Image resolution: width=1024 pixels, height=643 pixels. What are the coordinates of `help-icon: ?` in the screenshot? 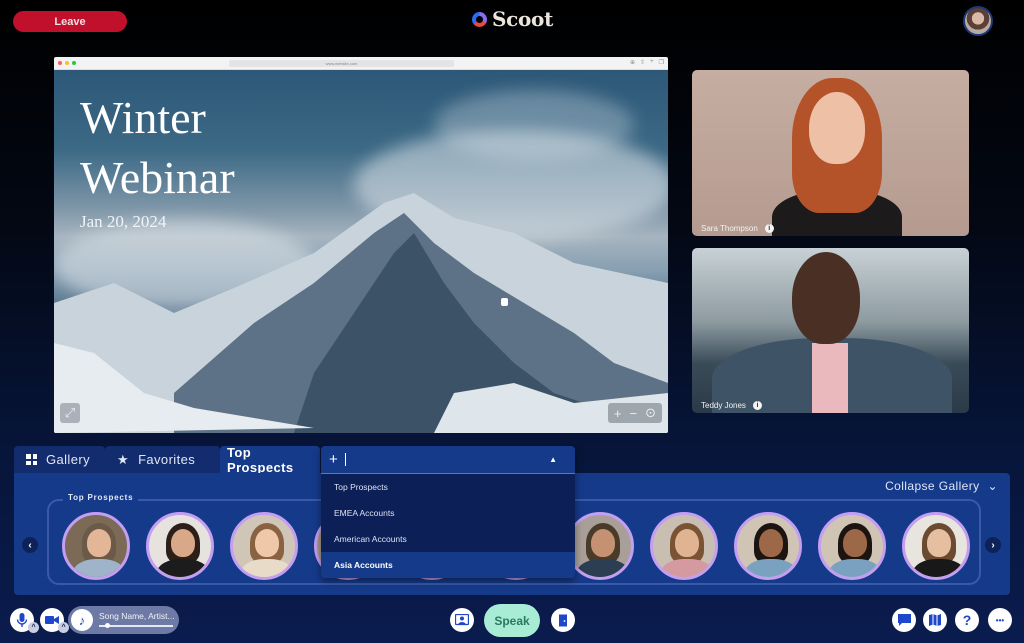 It's located at (967, 620).